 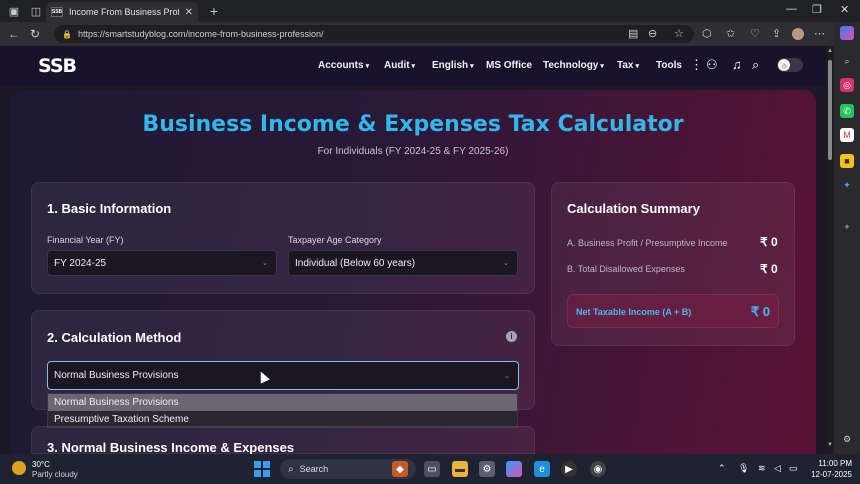 I want to click on theme-toggle: ☼, so click(x=790, y=65).